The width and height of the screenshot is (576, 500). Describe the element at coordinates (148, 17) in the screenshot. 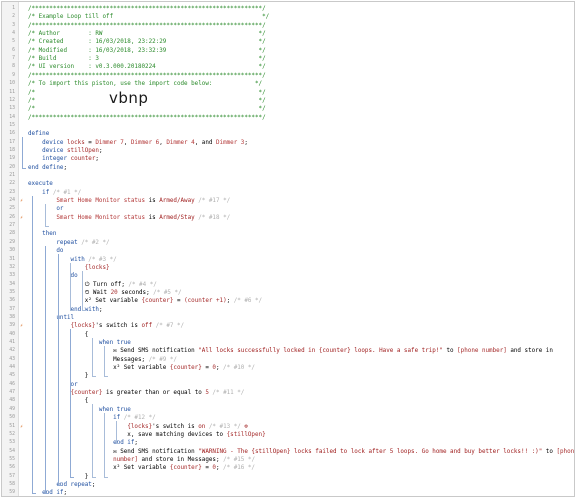

I see `code-text: /* Example Loop till off */` at that location.